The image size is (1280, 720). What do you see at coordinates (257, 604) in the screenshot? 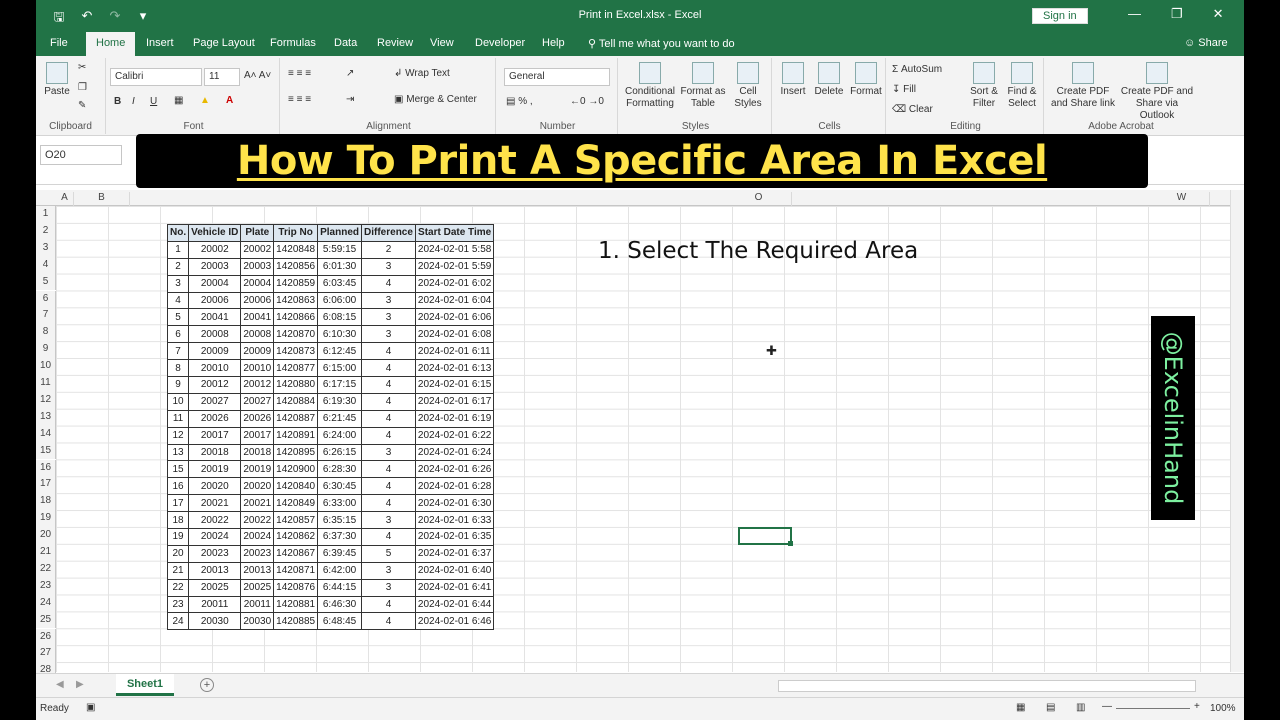
I see `cell-plate: 20011` at bounding box center [257, 604].